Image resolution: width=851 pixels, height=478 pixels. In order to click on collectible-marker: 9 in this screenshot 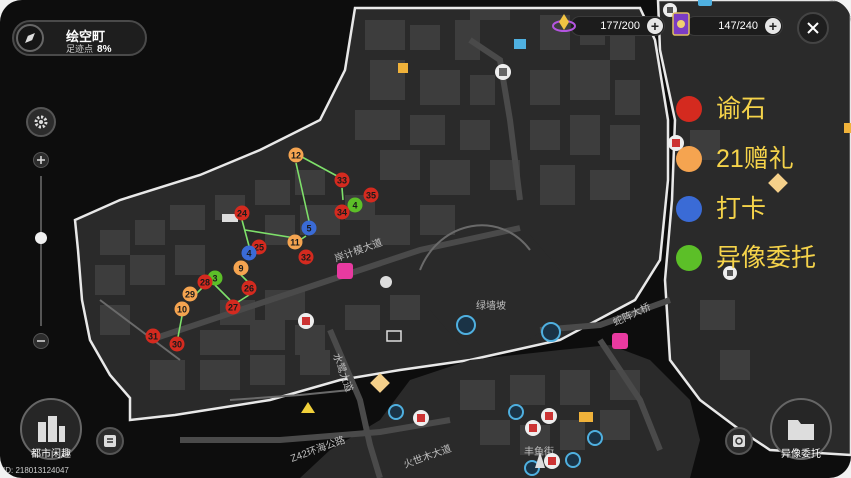, I will do `click(241, 268)`.